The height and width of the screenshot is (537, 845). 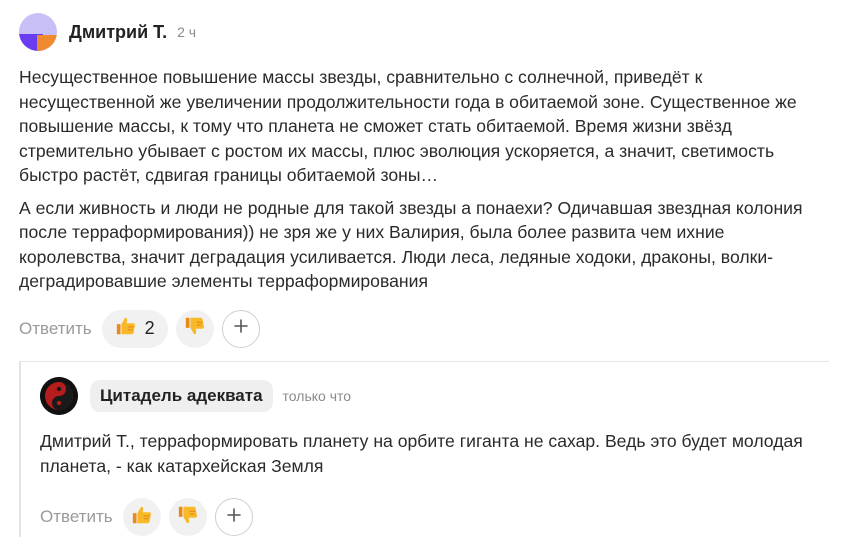 I want to click on comment-header: Дмитрий Т. 2 ч, so click(x=424, y=32).